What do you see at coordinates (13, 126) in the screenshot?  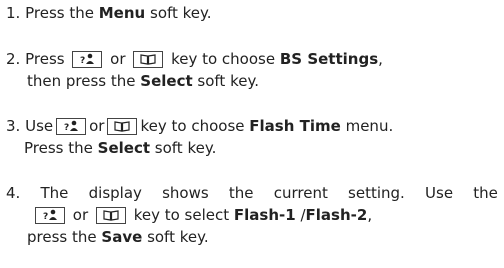 I see `step-number: 3.` at bounding box center [13, 126].